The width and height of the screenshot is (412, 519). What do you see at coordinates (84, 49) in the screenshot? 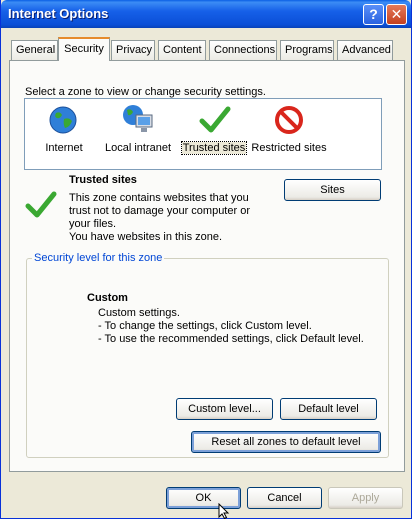
I see `tab-security: Security` at bounding box center [84, 49].